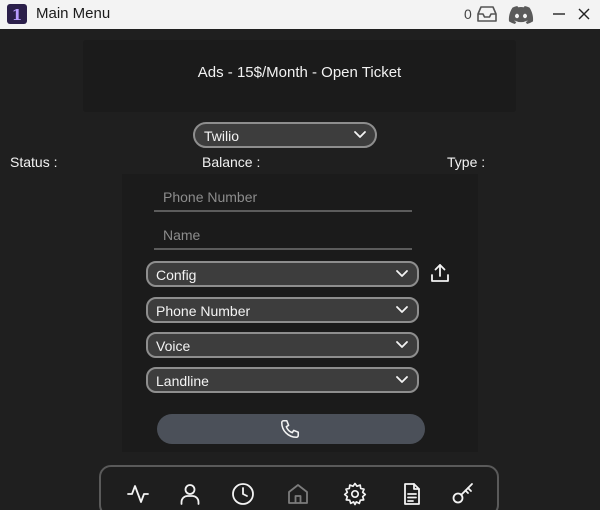 This screenshot has width=600, height=510. I want to click on key-icon, so click(463, 494).